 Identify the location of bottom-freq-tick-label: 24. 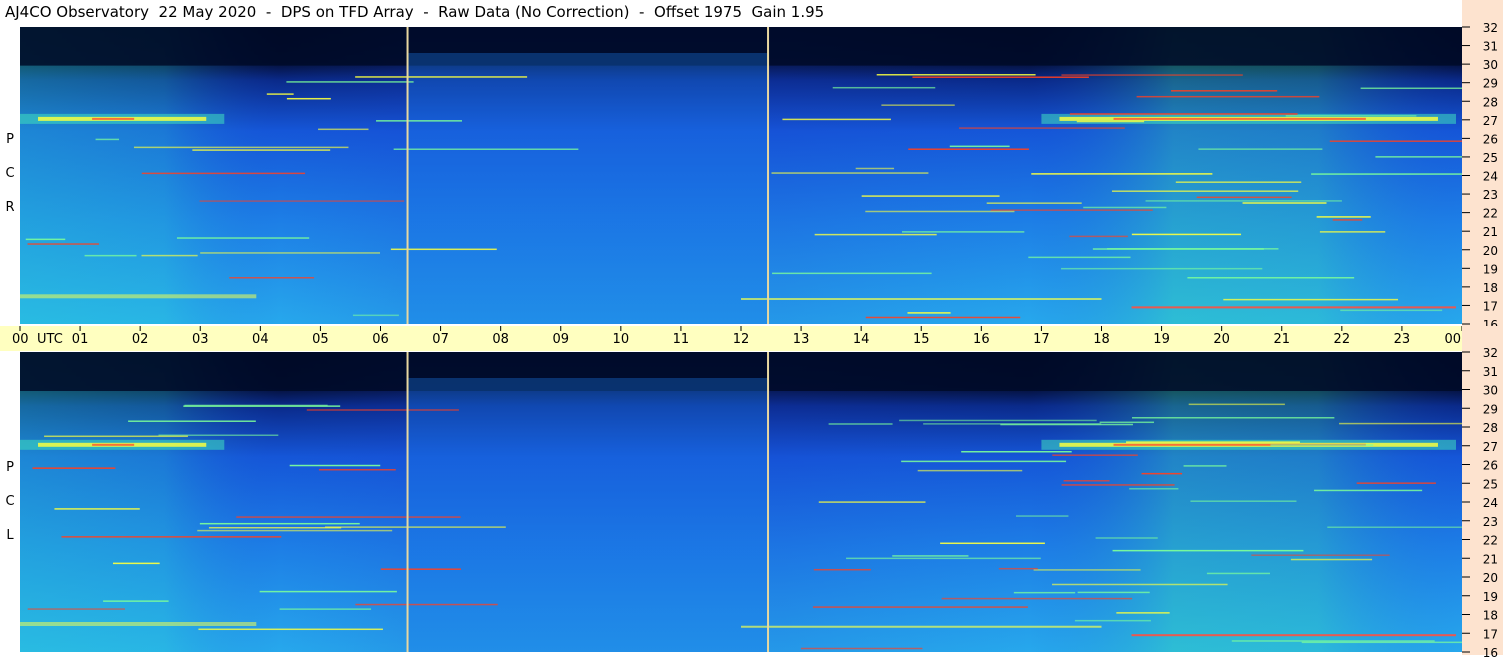
(1490, 503).